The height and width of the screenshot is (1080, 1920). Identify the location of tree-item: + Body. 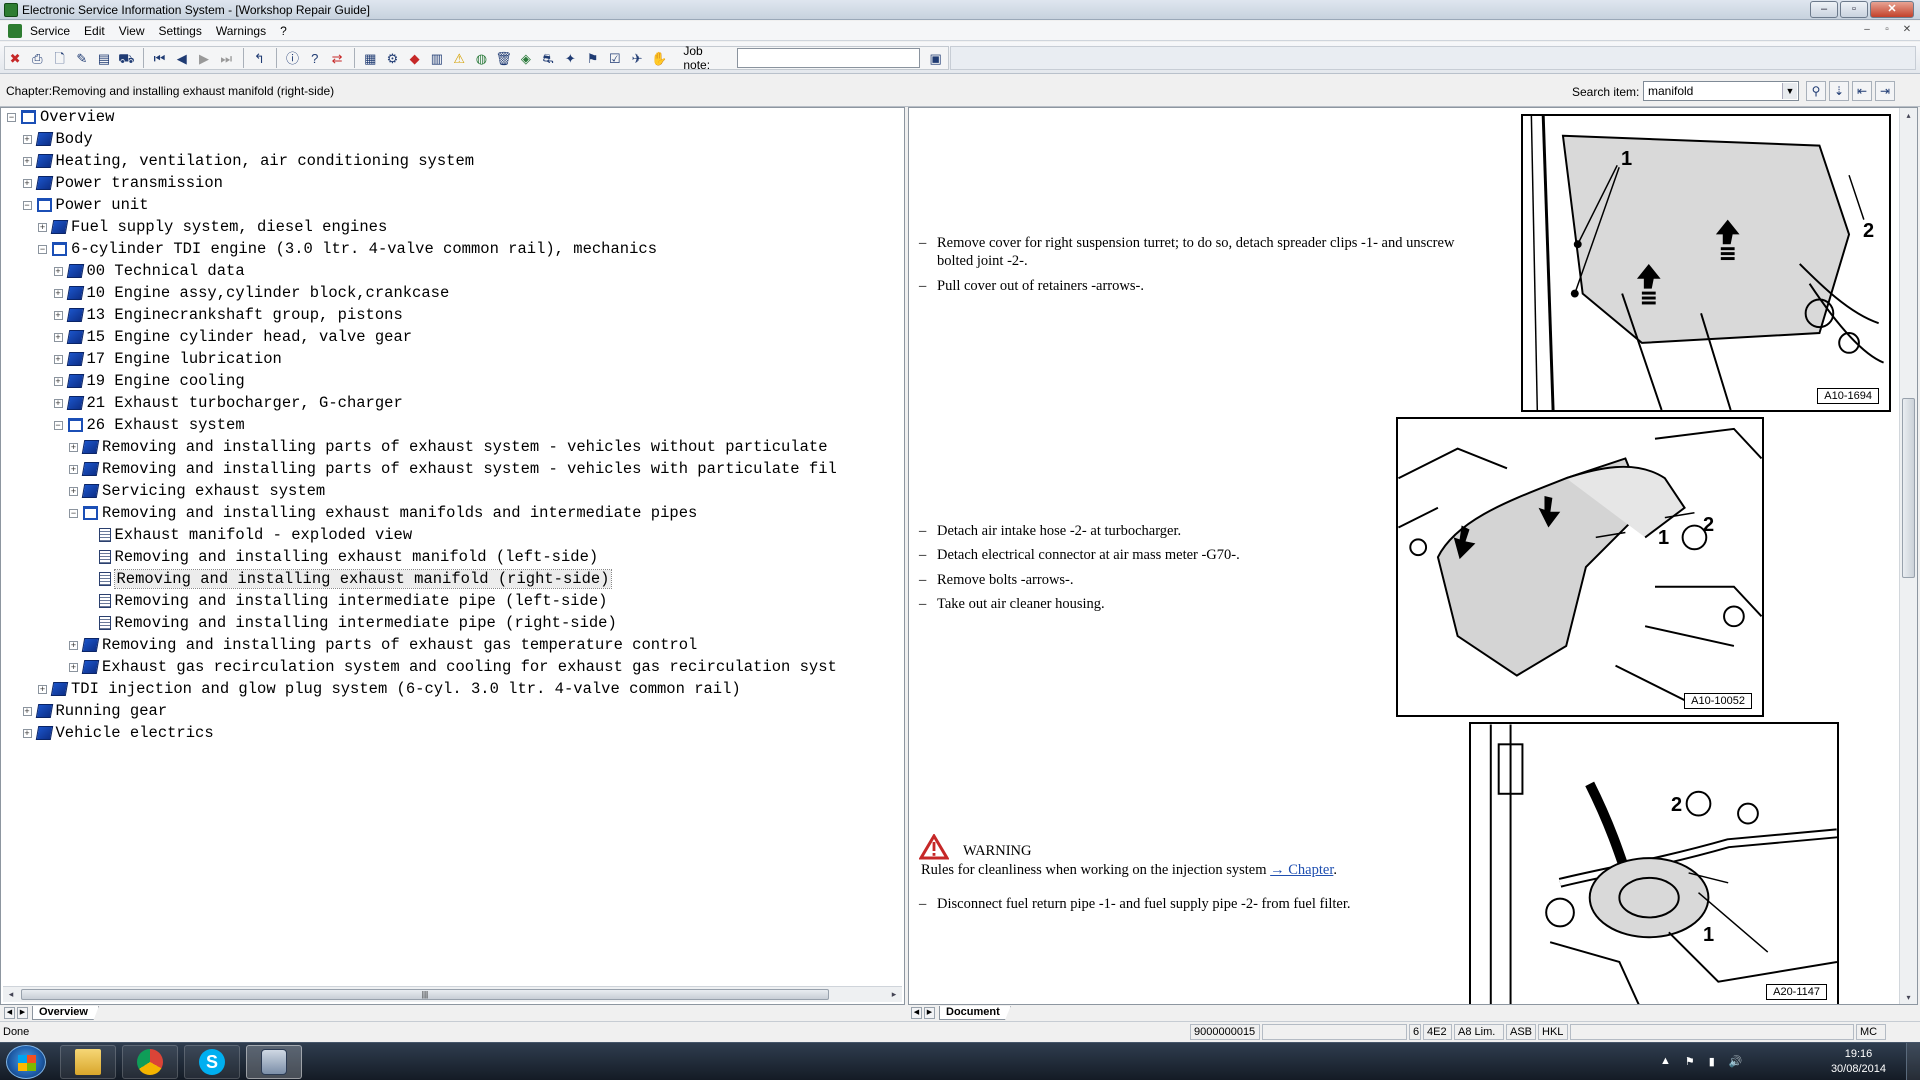
(452, 139).